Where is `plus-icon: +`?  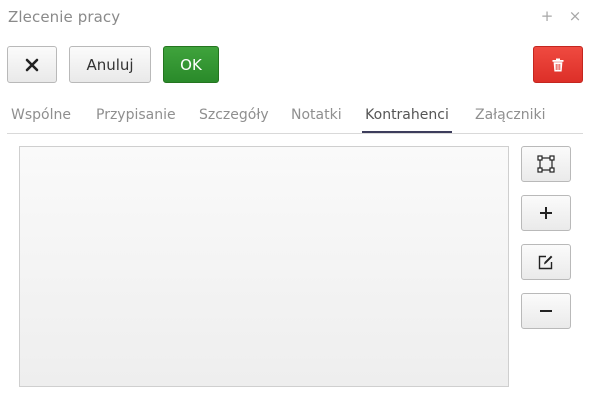
plus-icon: + is located at coordinates (547, 16).